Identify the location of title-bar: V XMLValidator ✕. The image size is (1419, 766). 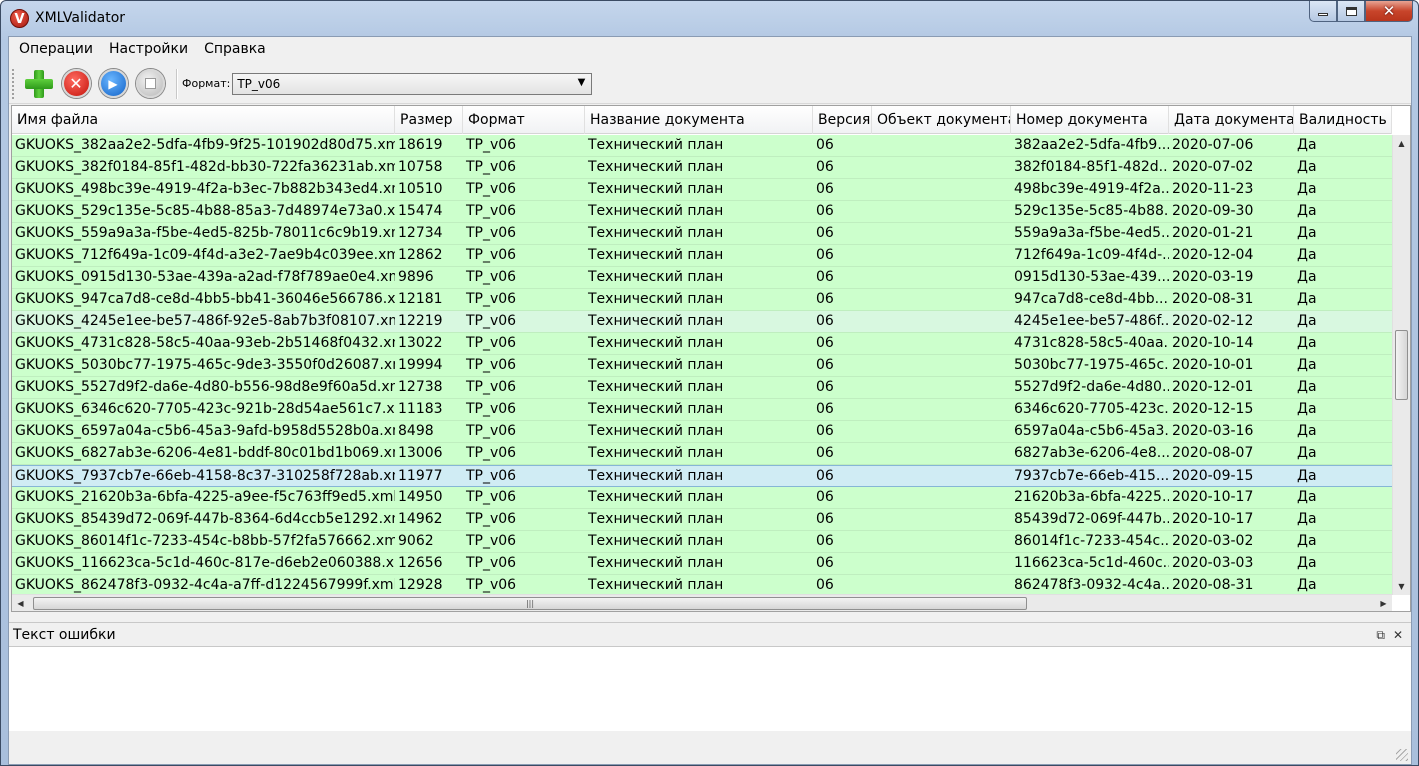
(709, 18).